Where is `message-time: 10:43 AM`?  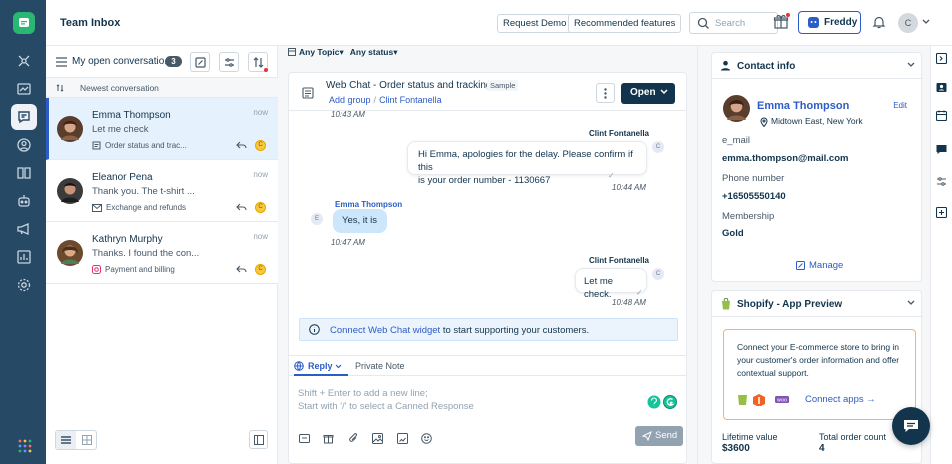
message-time: 10:43 AM is located at coordinates (348, 114).